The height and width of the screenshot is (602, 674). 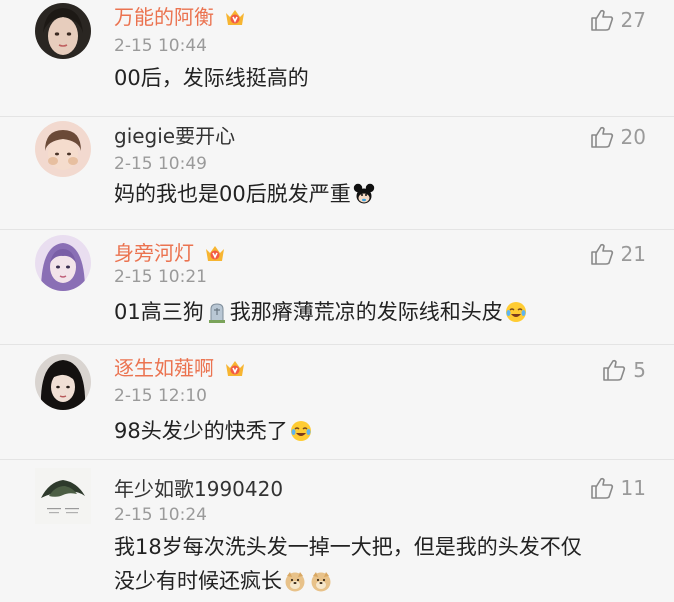 What do you see at coordinates (198, 489) in the screenshot?
I see `username: 年少如歌1990420` at bounding box center [198, 489].